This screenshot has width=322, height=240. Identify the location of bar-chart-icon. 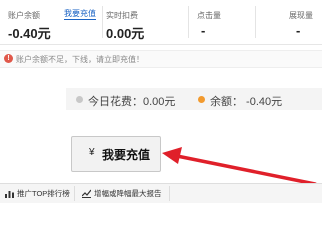
(9, 194).